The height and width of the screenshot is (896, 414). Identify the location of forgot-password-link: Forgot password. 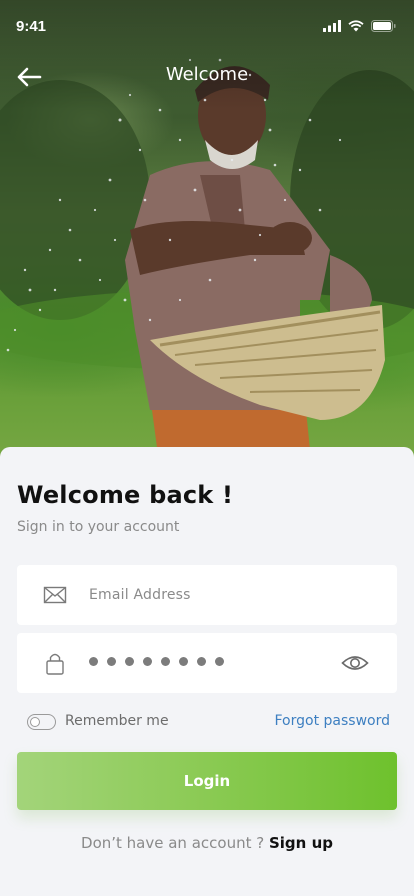
(333, 721).